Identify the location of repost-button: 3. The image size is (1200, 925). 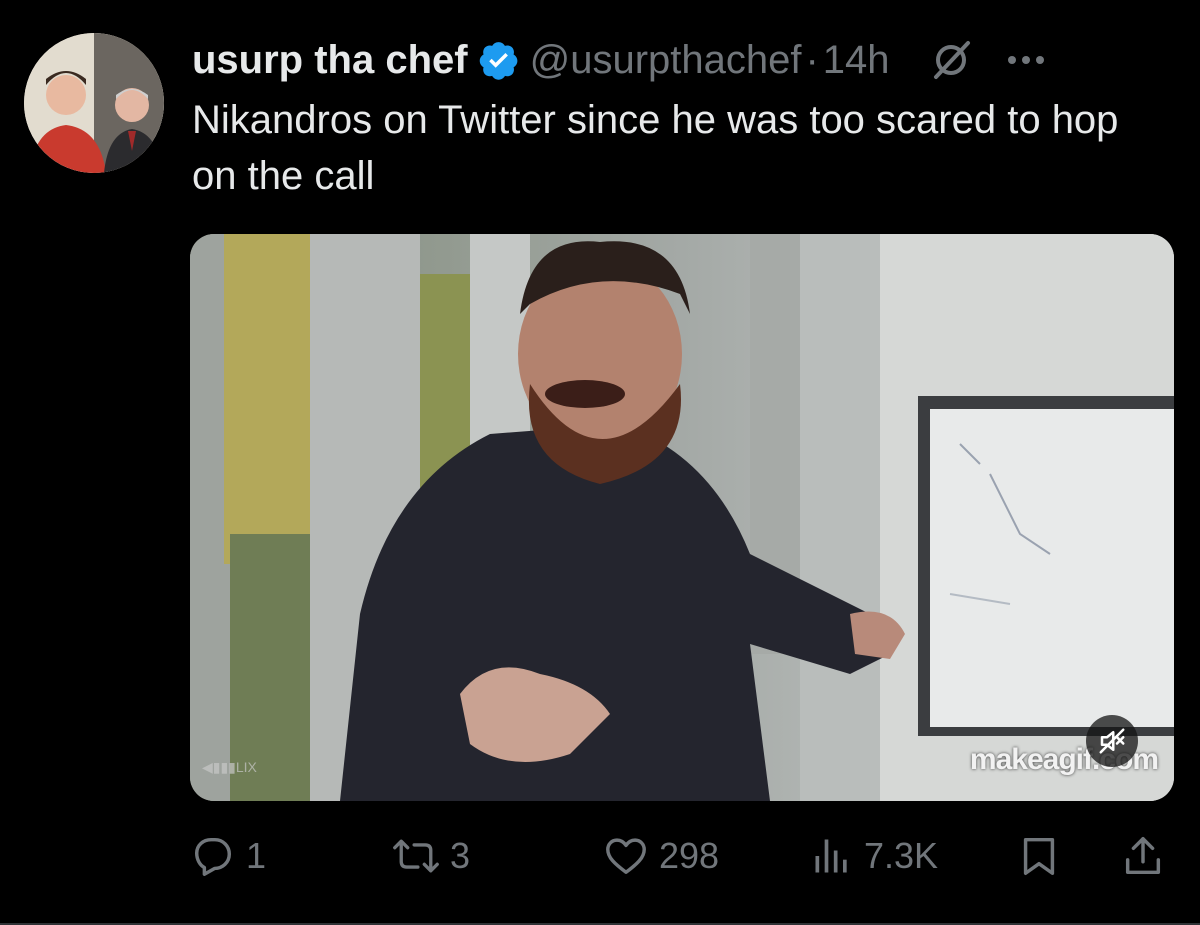
(431, 856).